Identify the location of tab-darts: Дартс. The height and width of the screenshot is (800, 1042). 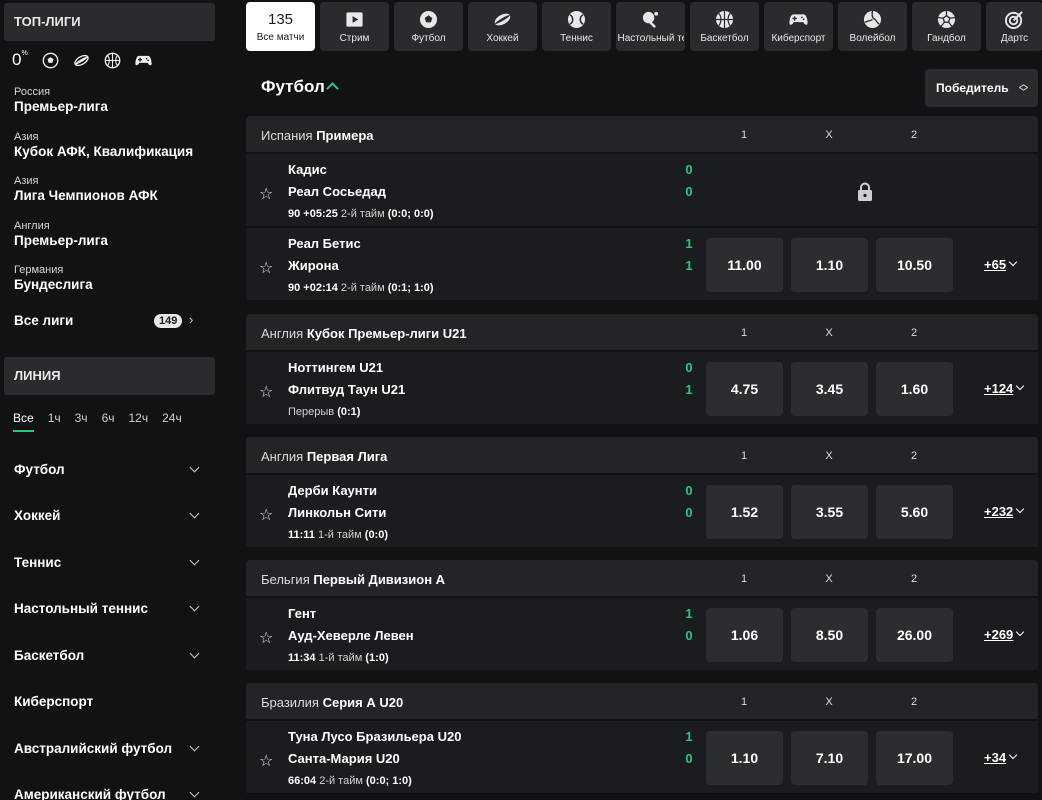
(1014, 26).